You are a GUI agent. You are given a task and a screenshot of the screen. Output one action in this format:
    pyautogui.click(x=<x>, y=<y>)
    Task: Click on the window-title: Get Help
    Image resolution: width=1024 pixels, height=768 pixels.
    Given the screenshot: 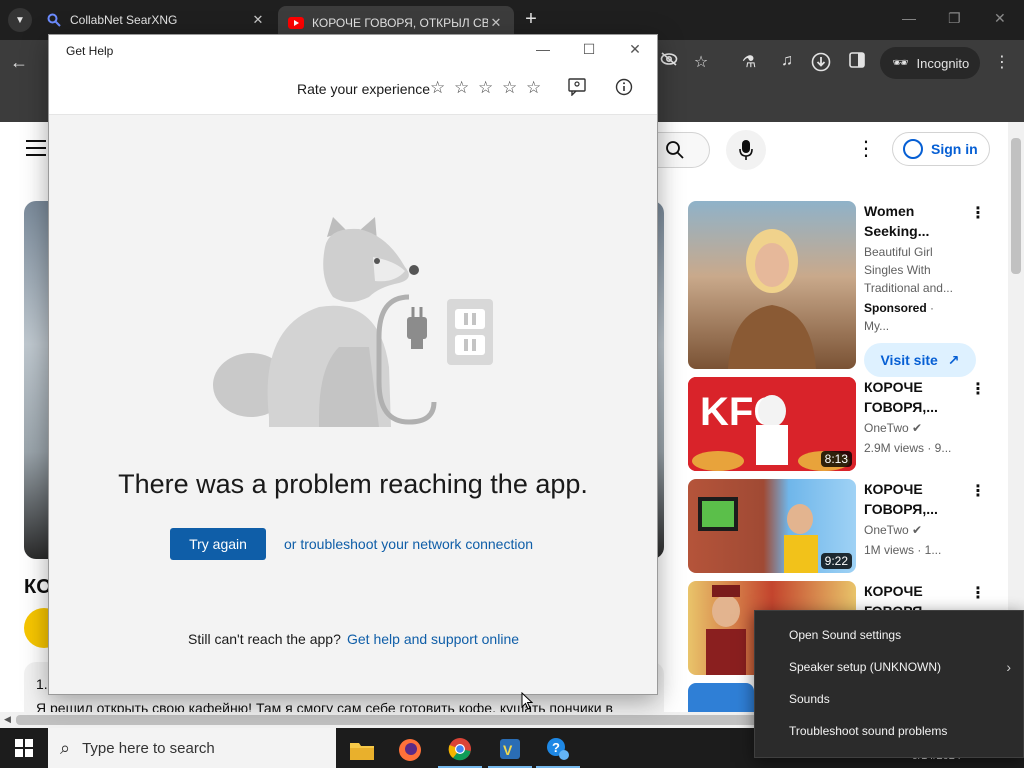 What is the action you would take?
    pyautogui.click(x=90, y=51)
    